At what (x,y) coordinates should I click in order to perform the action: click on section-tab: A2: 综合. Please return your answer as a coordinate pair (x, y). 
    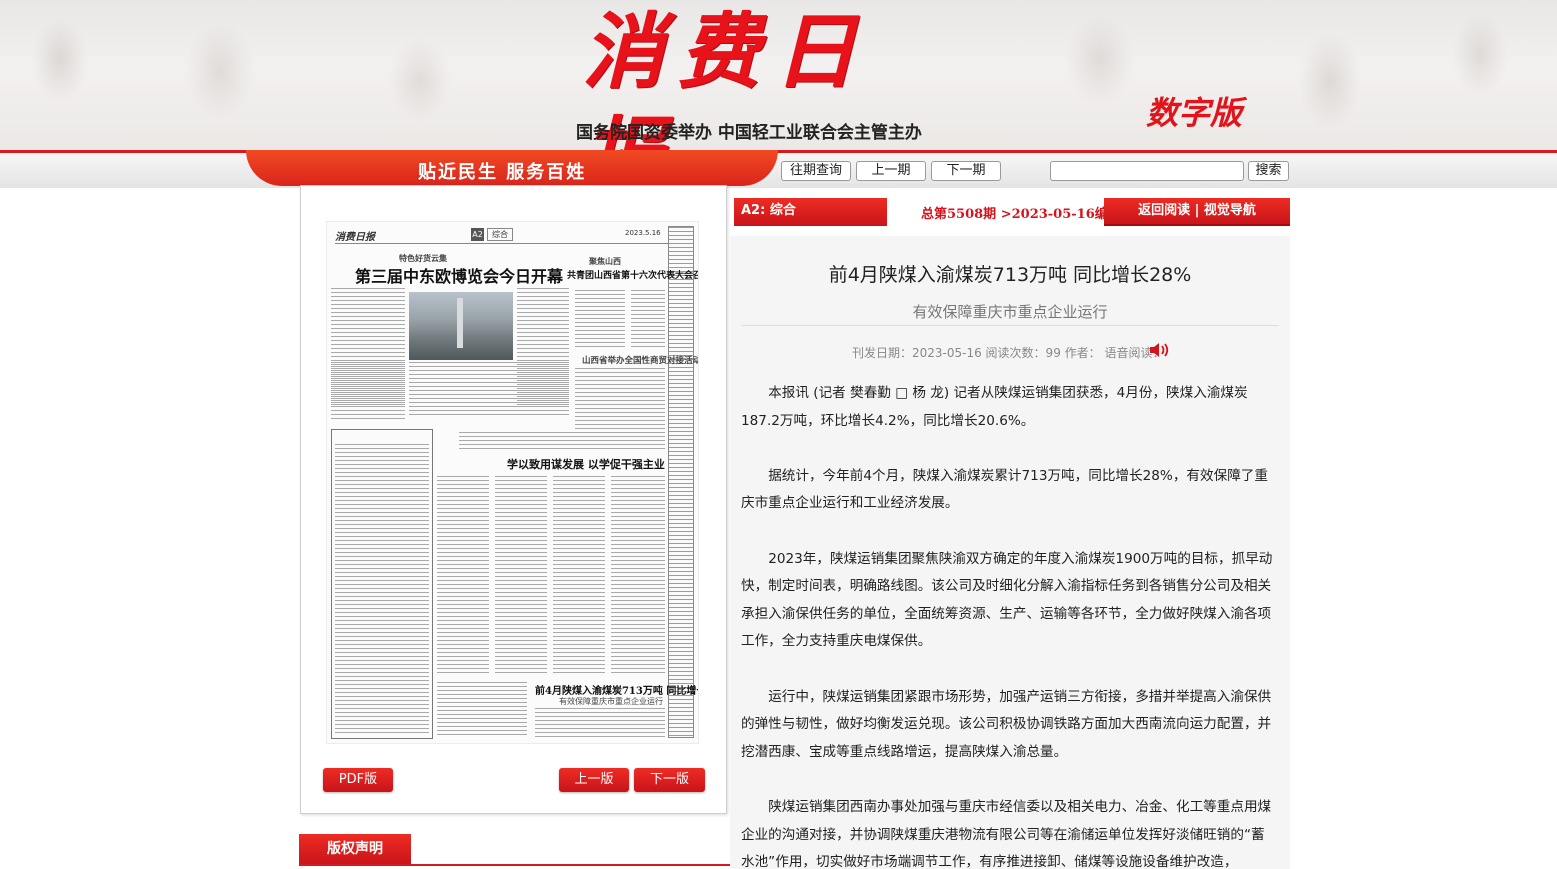
    Looking at the image, I should click on (810, 212).